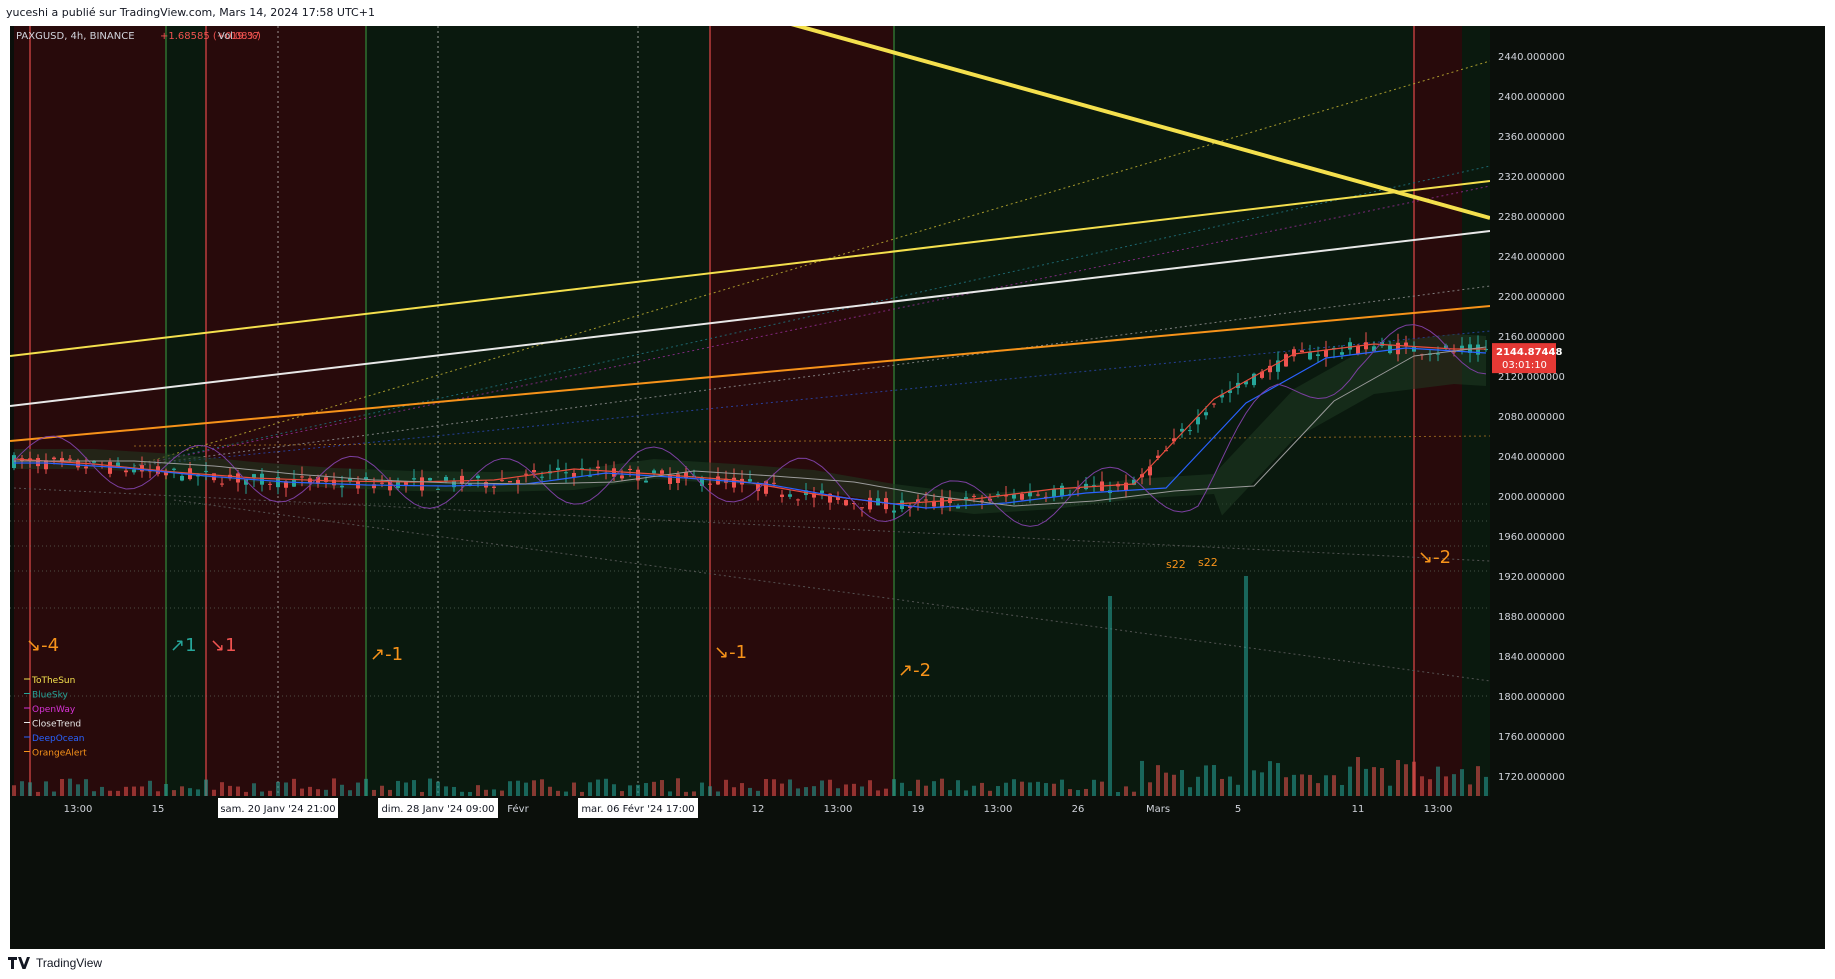 The width and height of the screenshot is (1835, 979). I want to click on signal-label-6: ↘-2, so click(1434, 557).